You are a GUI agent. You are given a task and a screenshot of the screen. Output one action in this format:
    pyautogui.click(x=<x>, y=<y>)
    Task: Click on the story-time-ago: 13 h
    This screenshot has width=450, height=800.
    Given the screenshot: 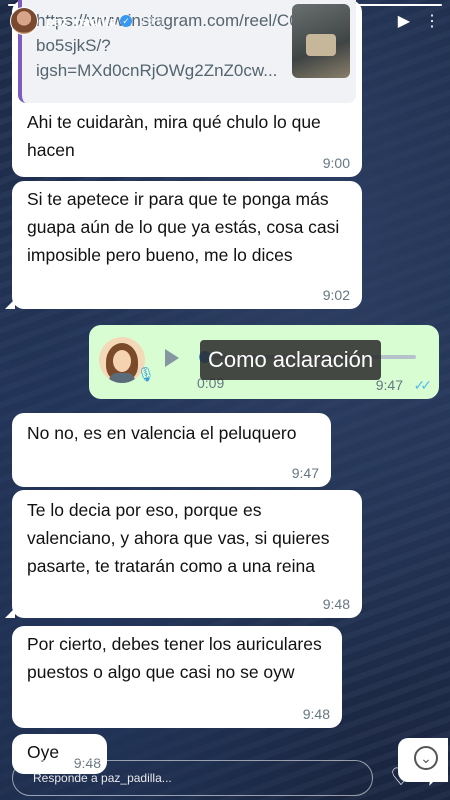 What is the action you would take?
    pyautogui.click(x=152, y=21)
    